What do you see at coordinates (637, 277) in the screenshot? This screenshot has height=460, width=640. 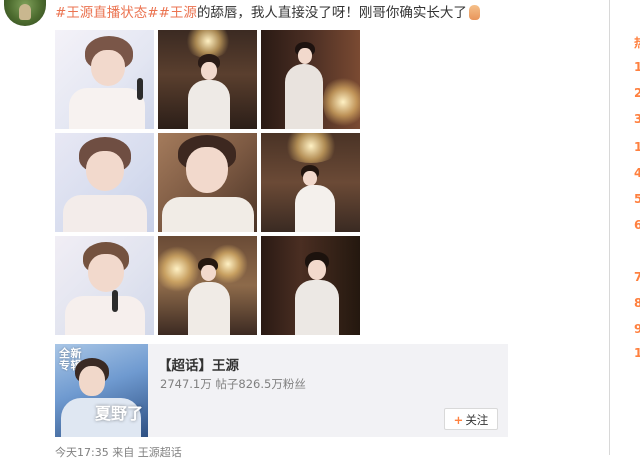 I see `hot-rank: 7` at bounding box center [637, 277].